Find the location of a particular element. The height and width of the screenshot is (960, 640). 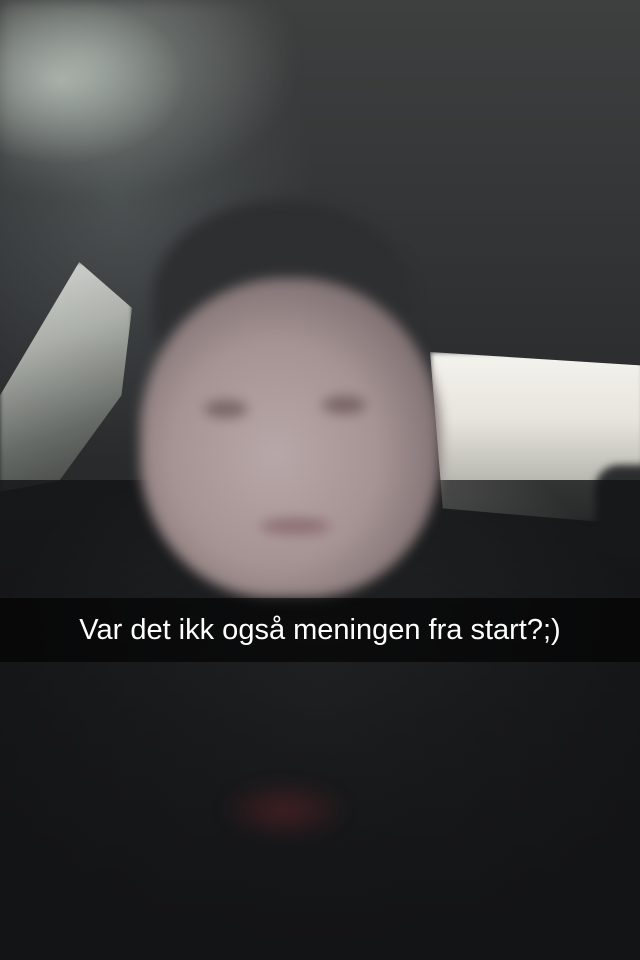

shirt-print is located at coordinates (285, 810).